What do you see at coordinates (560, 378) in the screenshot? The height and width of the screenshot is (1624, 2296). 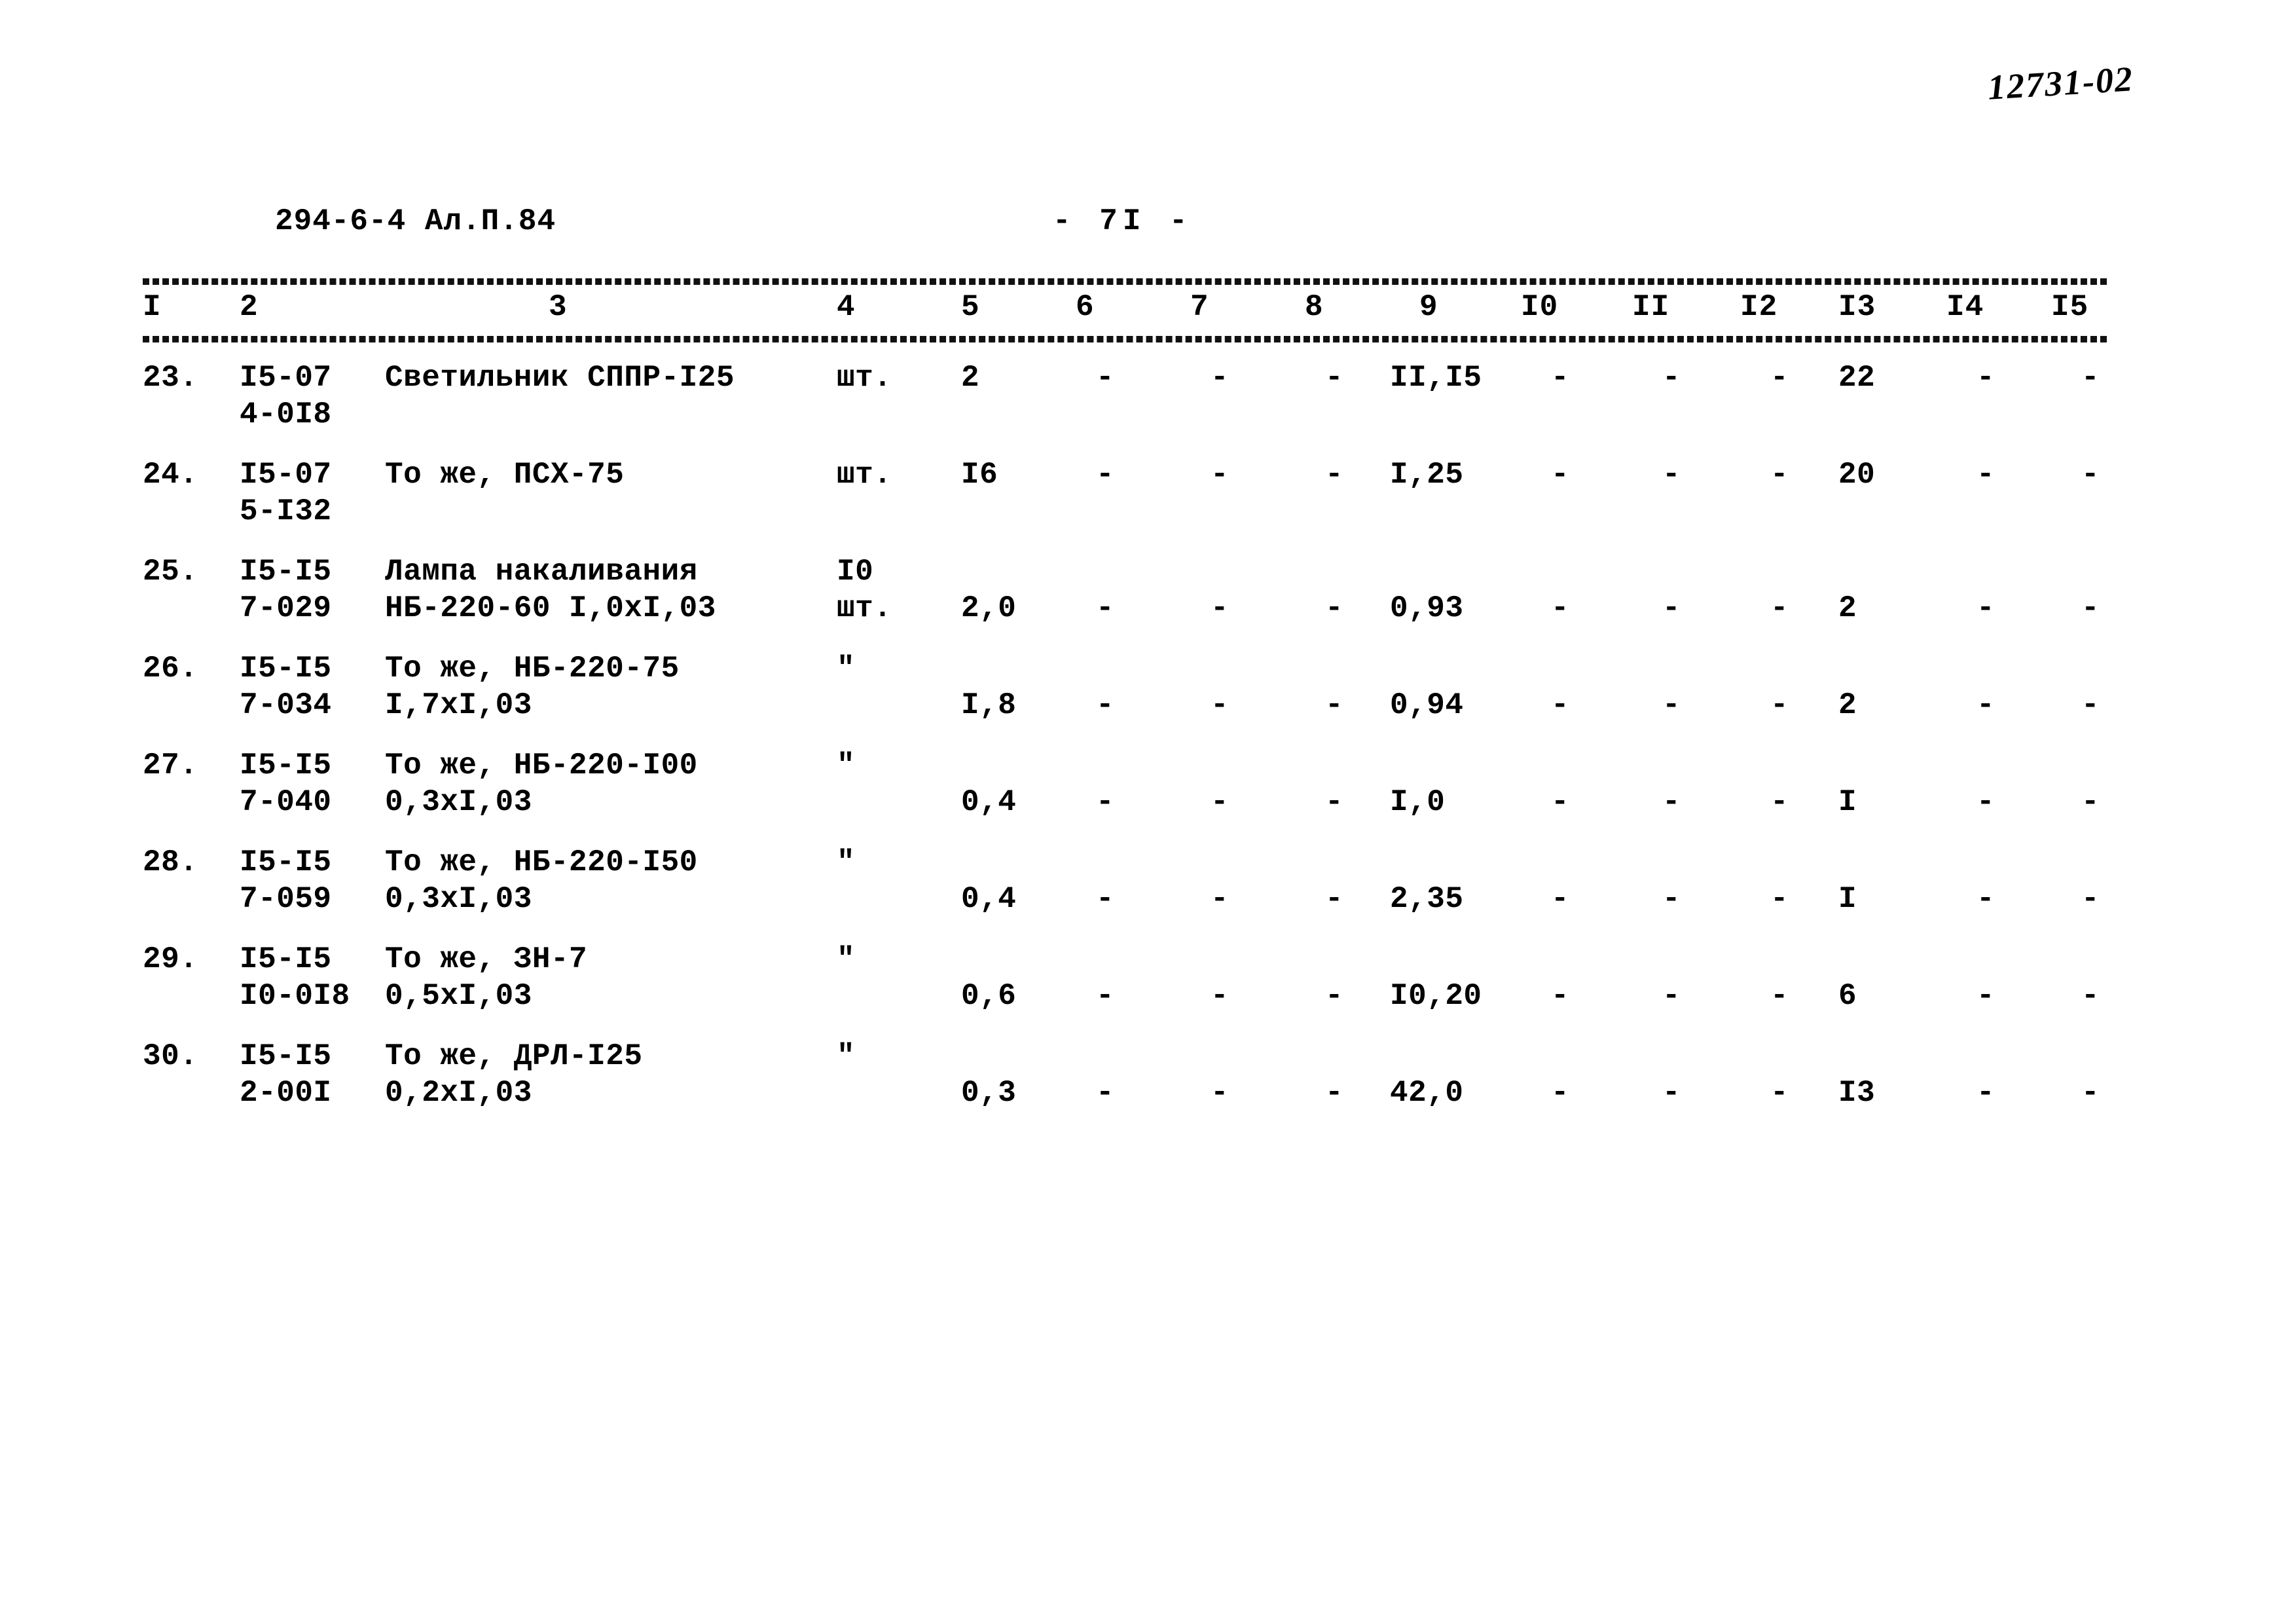 I see `row-name-line1: Светильник СППР-I25` at bounding box center [560, 378].